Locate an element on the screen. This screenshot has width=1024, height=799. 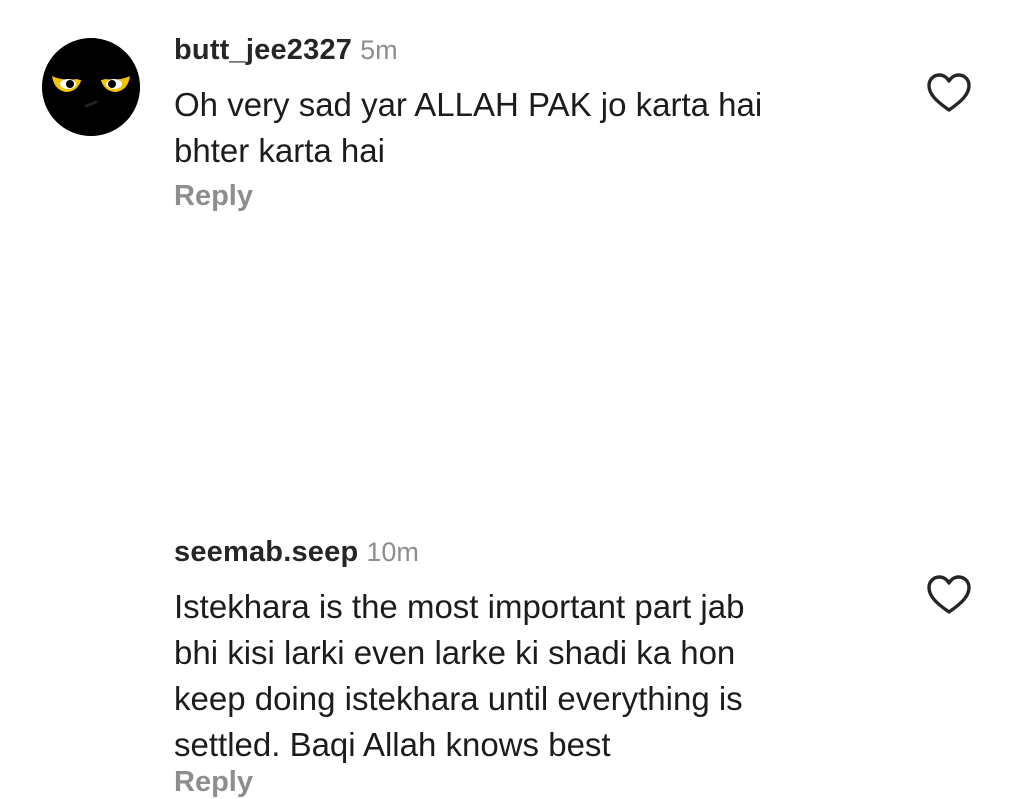
comment-header: seemab.seep 10m is located at coordinates (296, 552).